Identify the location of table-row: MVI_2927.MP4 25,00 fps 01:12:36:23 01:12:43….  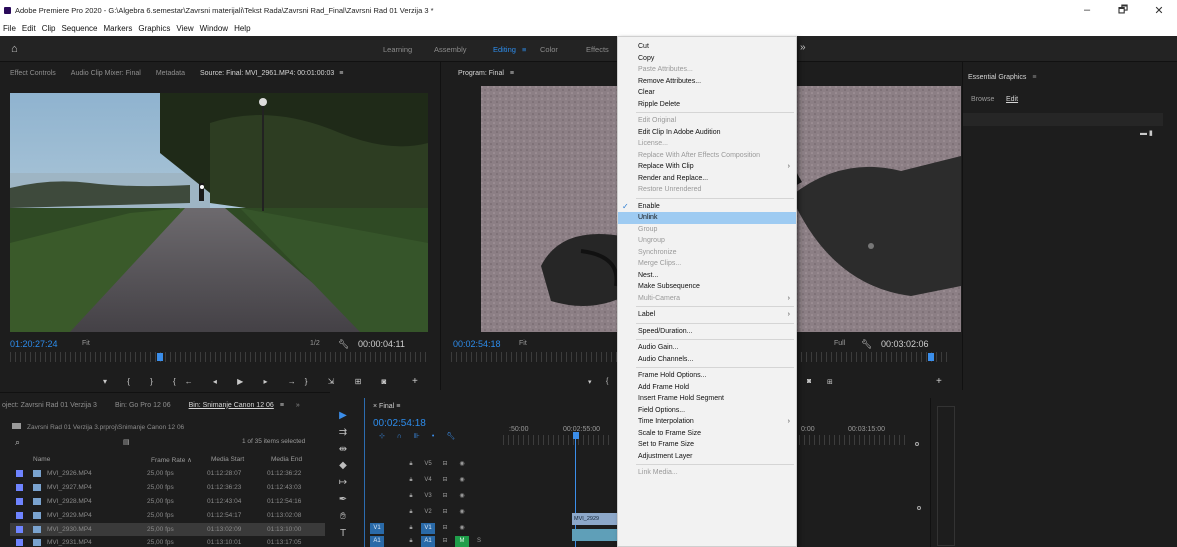
(167, 487).